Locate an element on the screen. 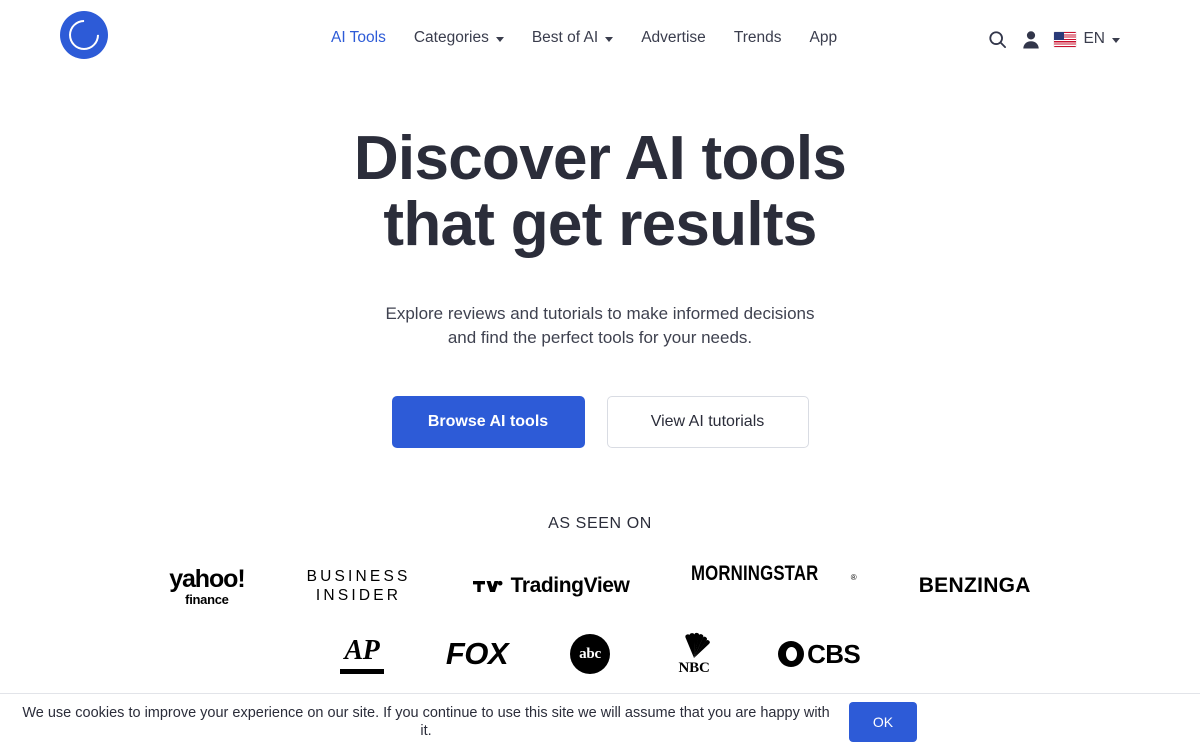 Image resolution: width=1200 pixels, height=750 pixels. language-selector: EN is located at coordinates (1087, 39).